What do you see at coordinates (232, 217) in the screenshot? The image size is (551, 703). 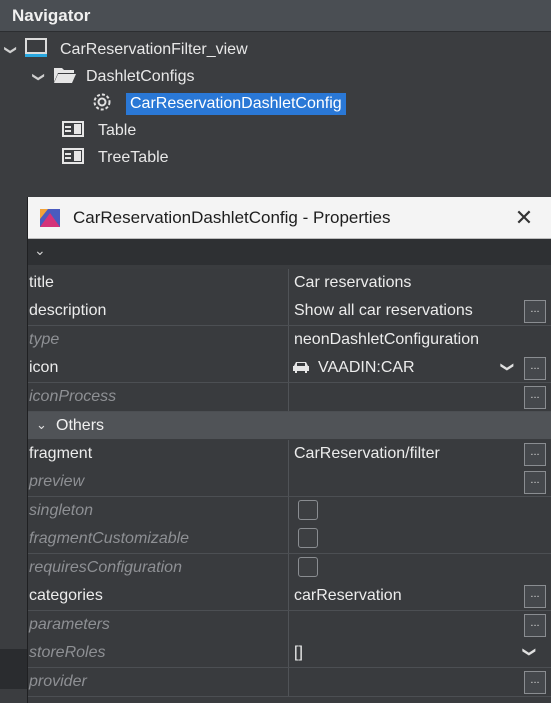 I see `window-title: CarReservationDashletConfig - Properties` at bounding box center [232, 217].